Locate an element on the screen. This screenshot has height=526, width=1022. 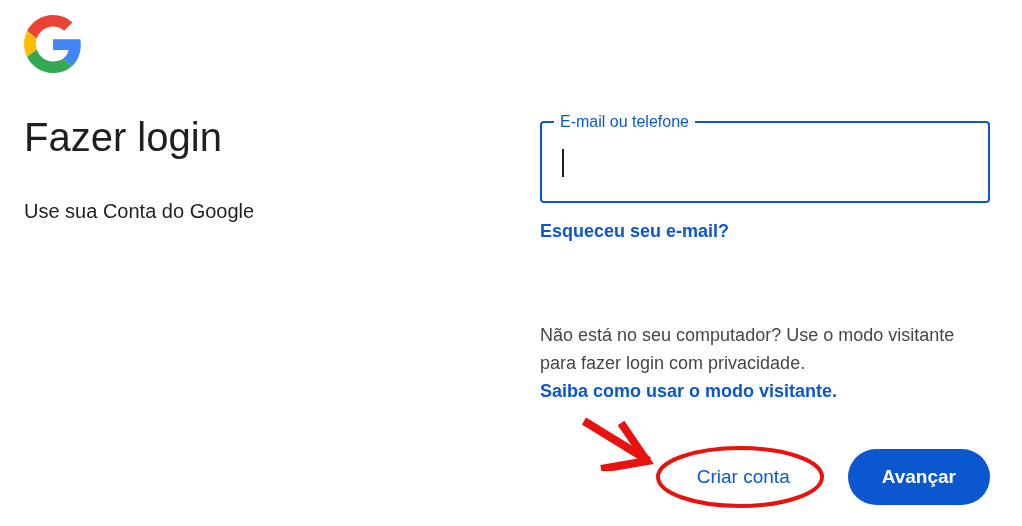
subtitle: Use sua Conta do Google is located at coordinates (139, 211).